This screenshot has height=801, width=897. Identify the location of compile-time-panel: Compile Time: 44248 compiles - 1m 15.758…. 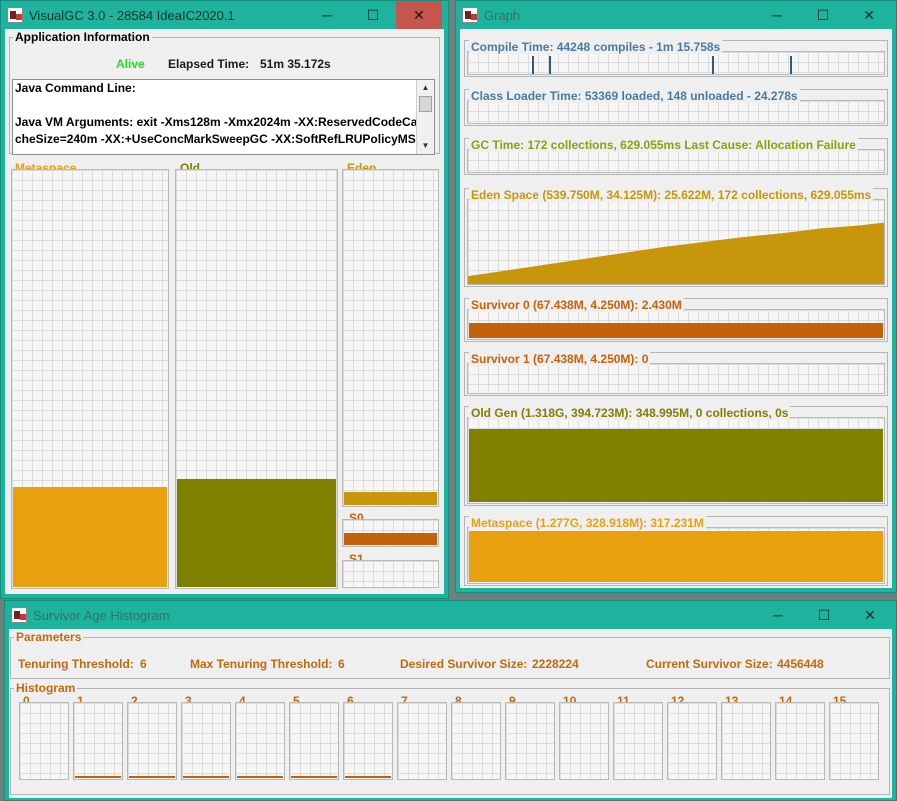
(676, 58).